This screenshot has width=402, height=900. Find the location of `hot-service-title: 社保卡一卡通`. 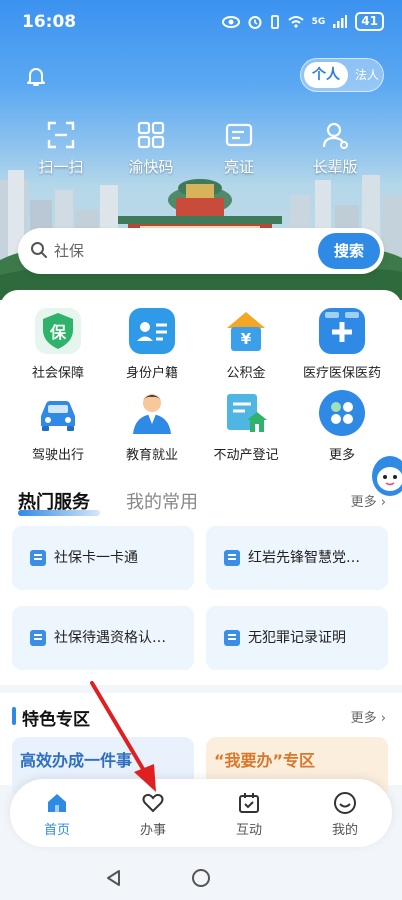

hot-service-title: 社保卡一卡通 is located at coordinates (96, 558).